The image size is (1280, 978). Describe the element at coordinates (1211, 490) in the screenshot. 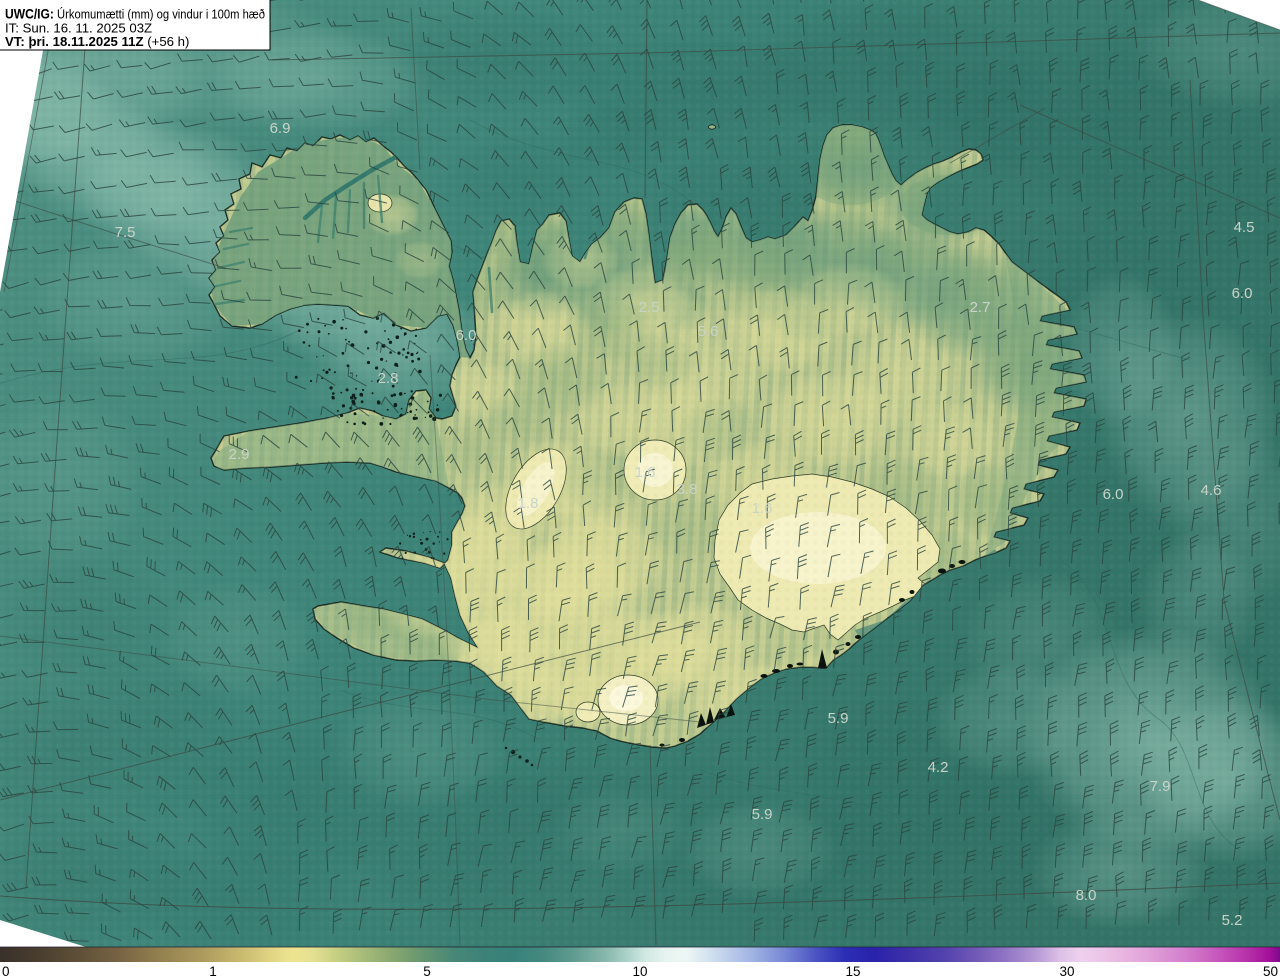

I see `svg-text: 4.6` at that location.